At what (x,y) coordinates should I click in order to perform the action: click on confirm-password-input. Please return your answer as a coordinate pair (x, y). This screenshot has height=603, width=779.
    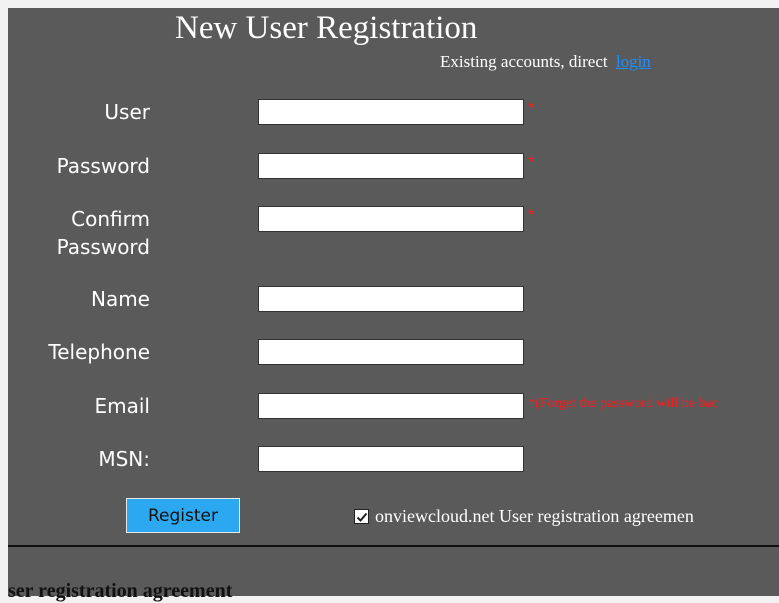
    Looking at the image, I should click on (391, 219).